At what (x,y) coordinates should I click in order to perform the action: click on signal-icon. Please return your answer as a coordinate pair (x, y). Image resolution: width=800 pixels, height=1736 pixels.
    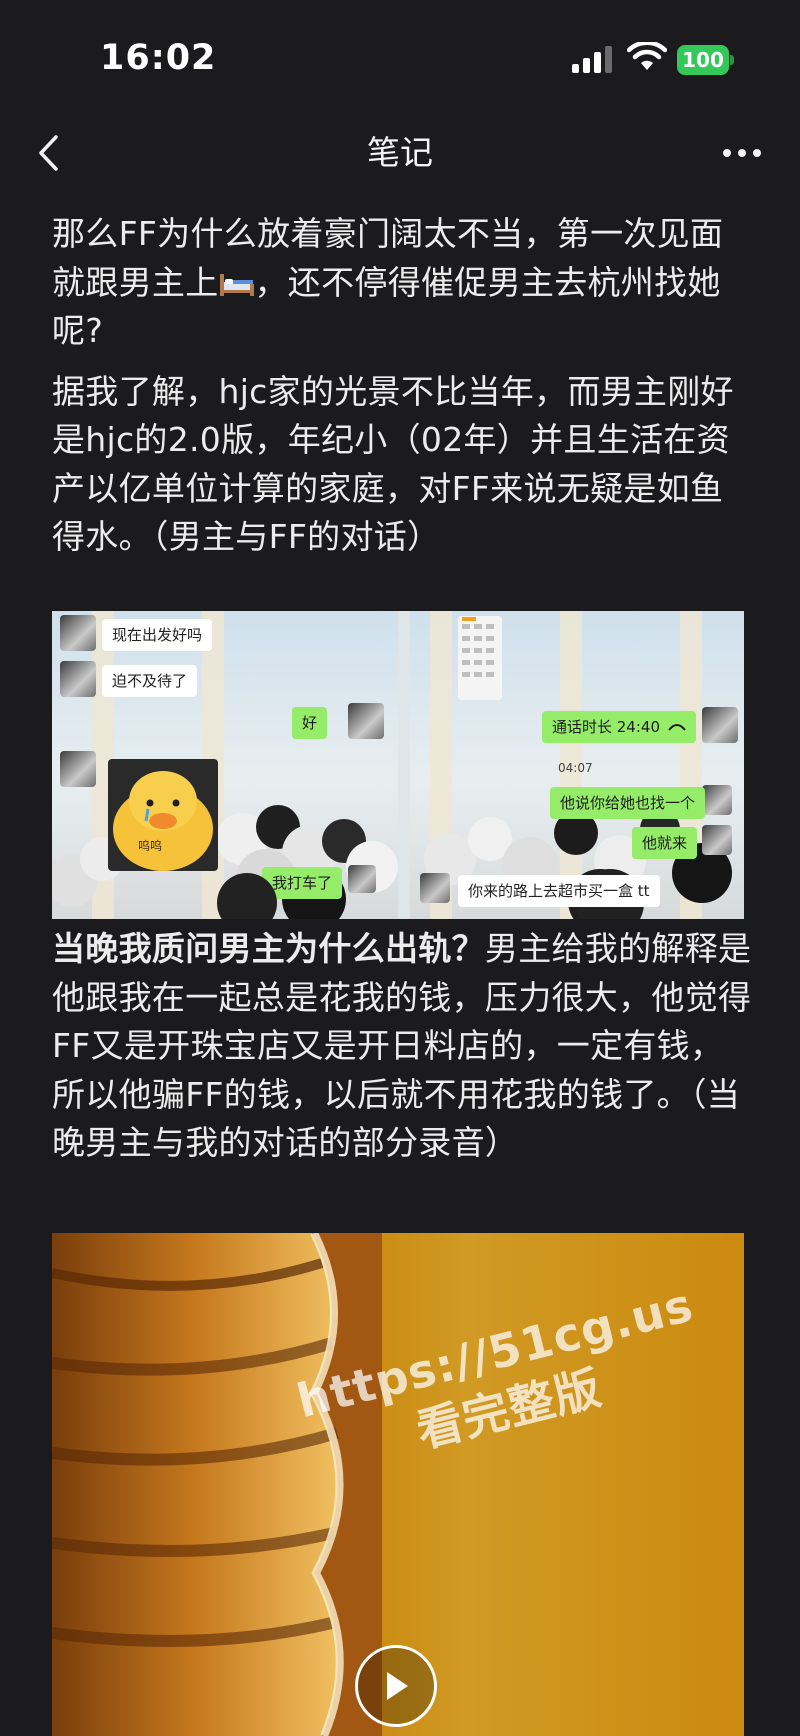
    Looking at the image, I should click on (592, 59).